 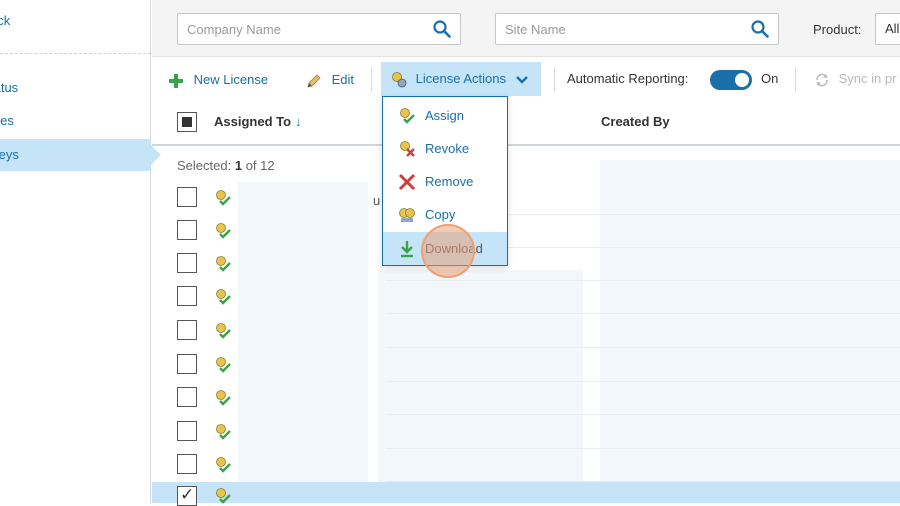 I want to click on sync-button: Sync in pr, so click(x=855, y=79).